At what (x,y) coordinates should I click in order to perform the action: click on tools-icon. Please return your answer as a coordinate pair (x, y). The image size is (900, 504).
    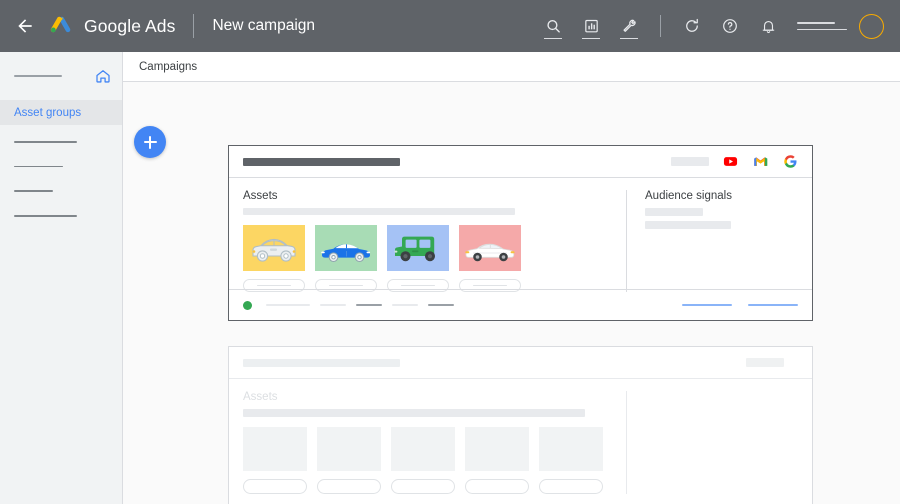
    Looking at the image, I should click on (629, 25).